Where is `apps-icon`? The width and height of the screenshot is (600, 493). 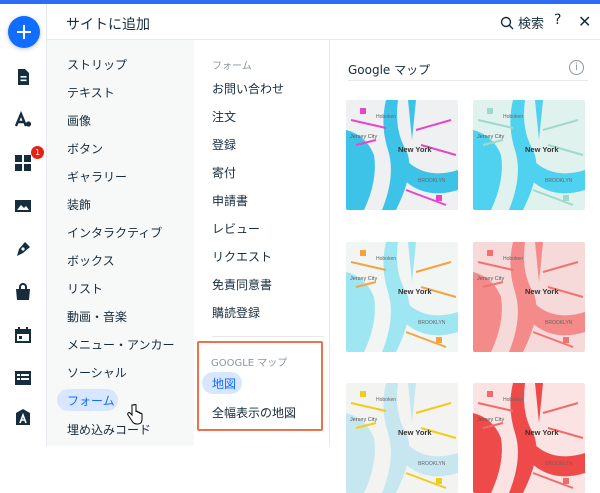
apps-icon is located at coordinates (23, 163).